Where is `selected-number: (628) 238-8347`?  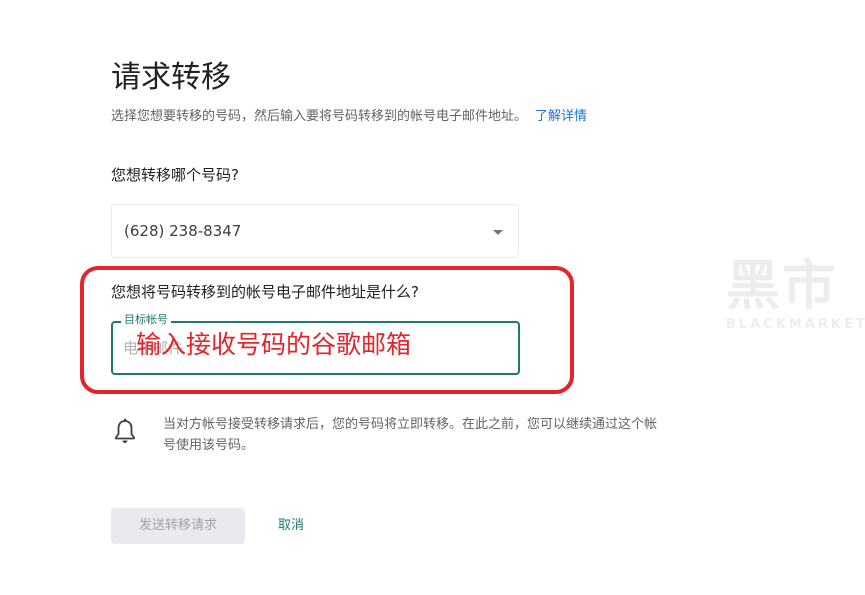 selected-number: (628) 238-8347 is located at coordinates (183, 231).